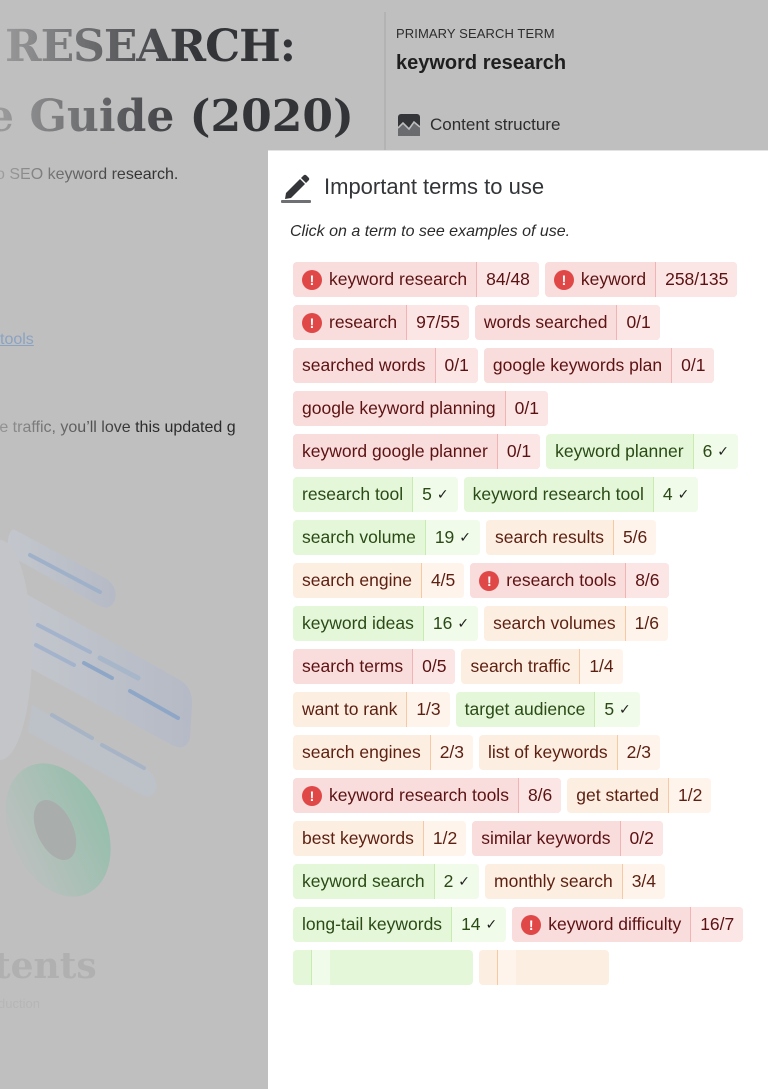  I want to click on pencil-icon, so click(296, 188).